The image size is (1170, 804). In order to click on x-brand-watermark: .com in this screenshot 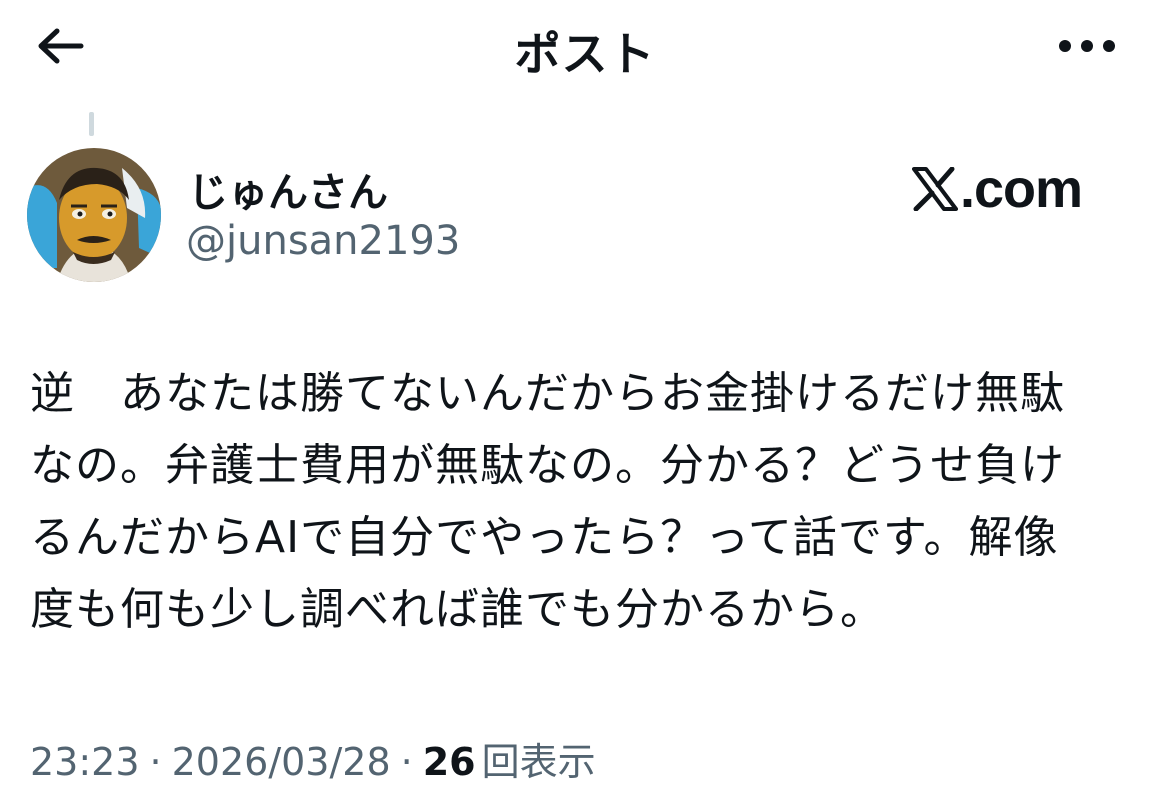, I will do `click(997, 189)`.